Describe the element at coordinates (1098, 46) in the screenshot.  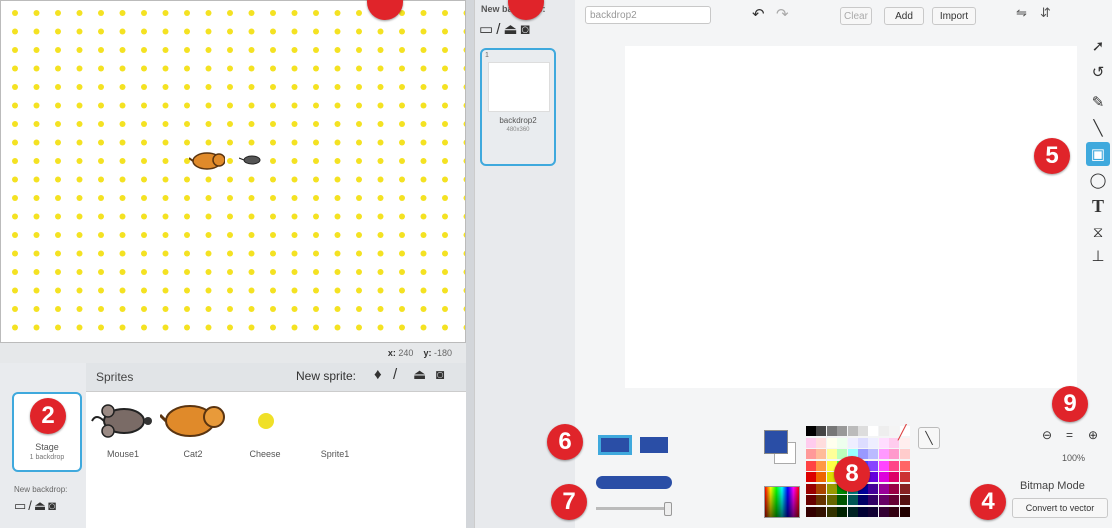
I see `select-arrow-icon: ➚` at that location.